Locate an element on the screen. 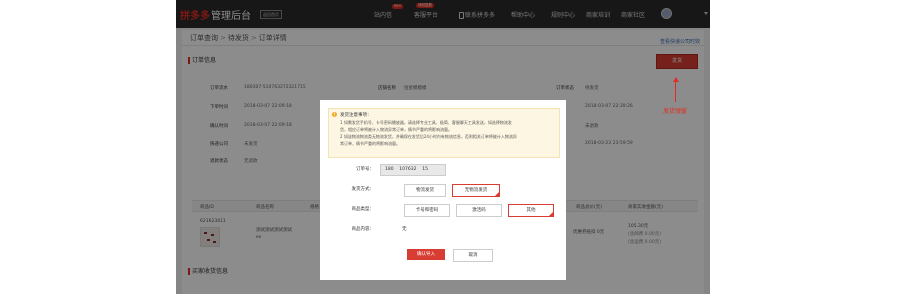 The height and width of the screenshot is (294, 900). annotation-arrow is located at coordinates (675, 91).